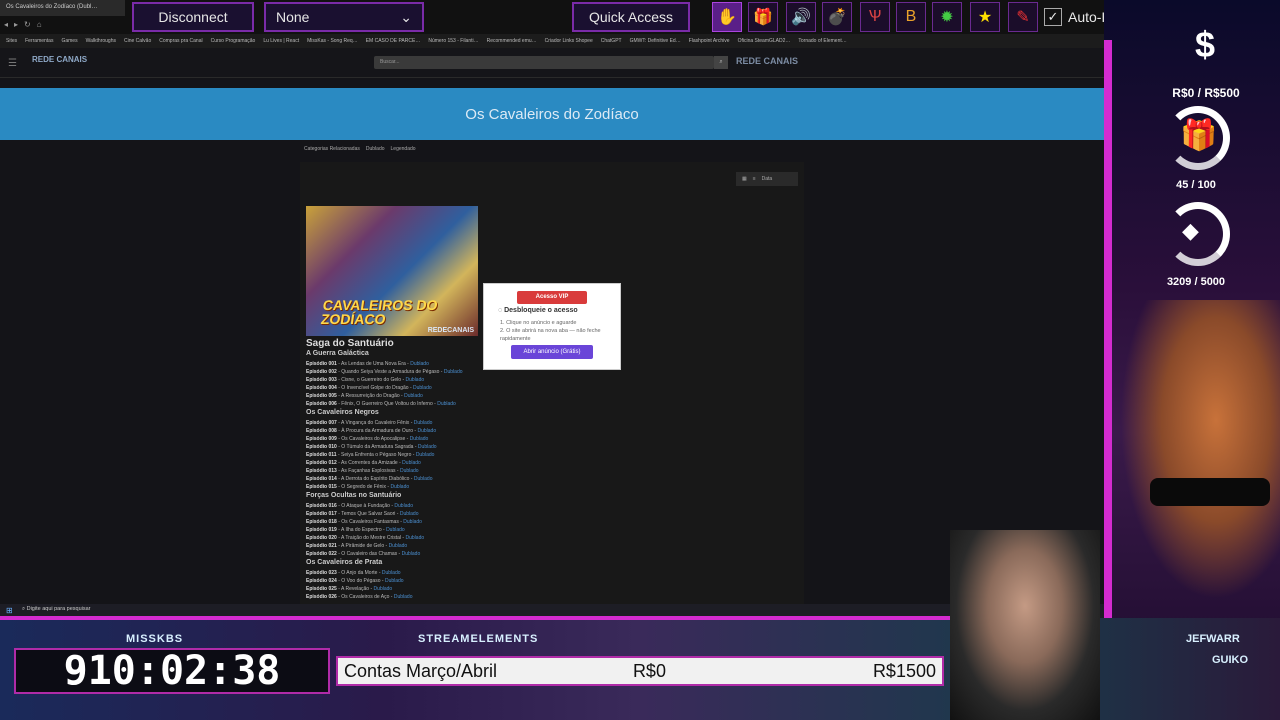  Describe the element at coordinates (344, 17) in the screenshot. I see `source-select: None ⌄` at that location.